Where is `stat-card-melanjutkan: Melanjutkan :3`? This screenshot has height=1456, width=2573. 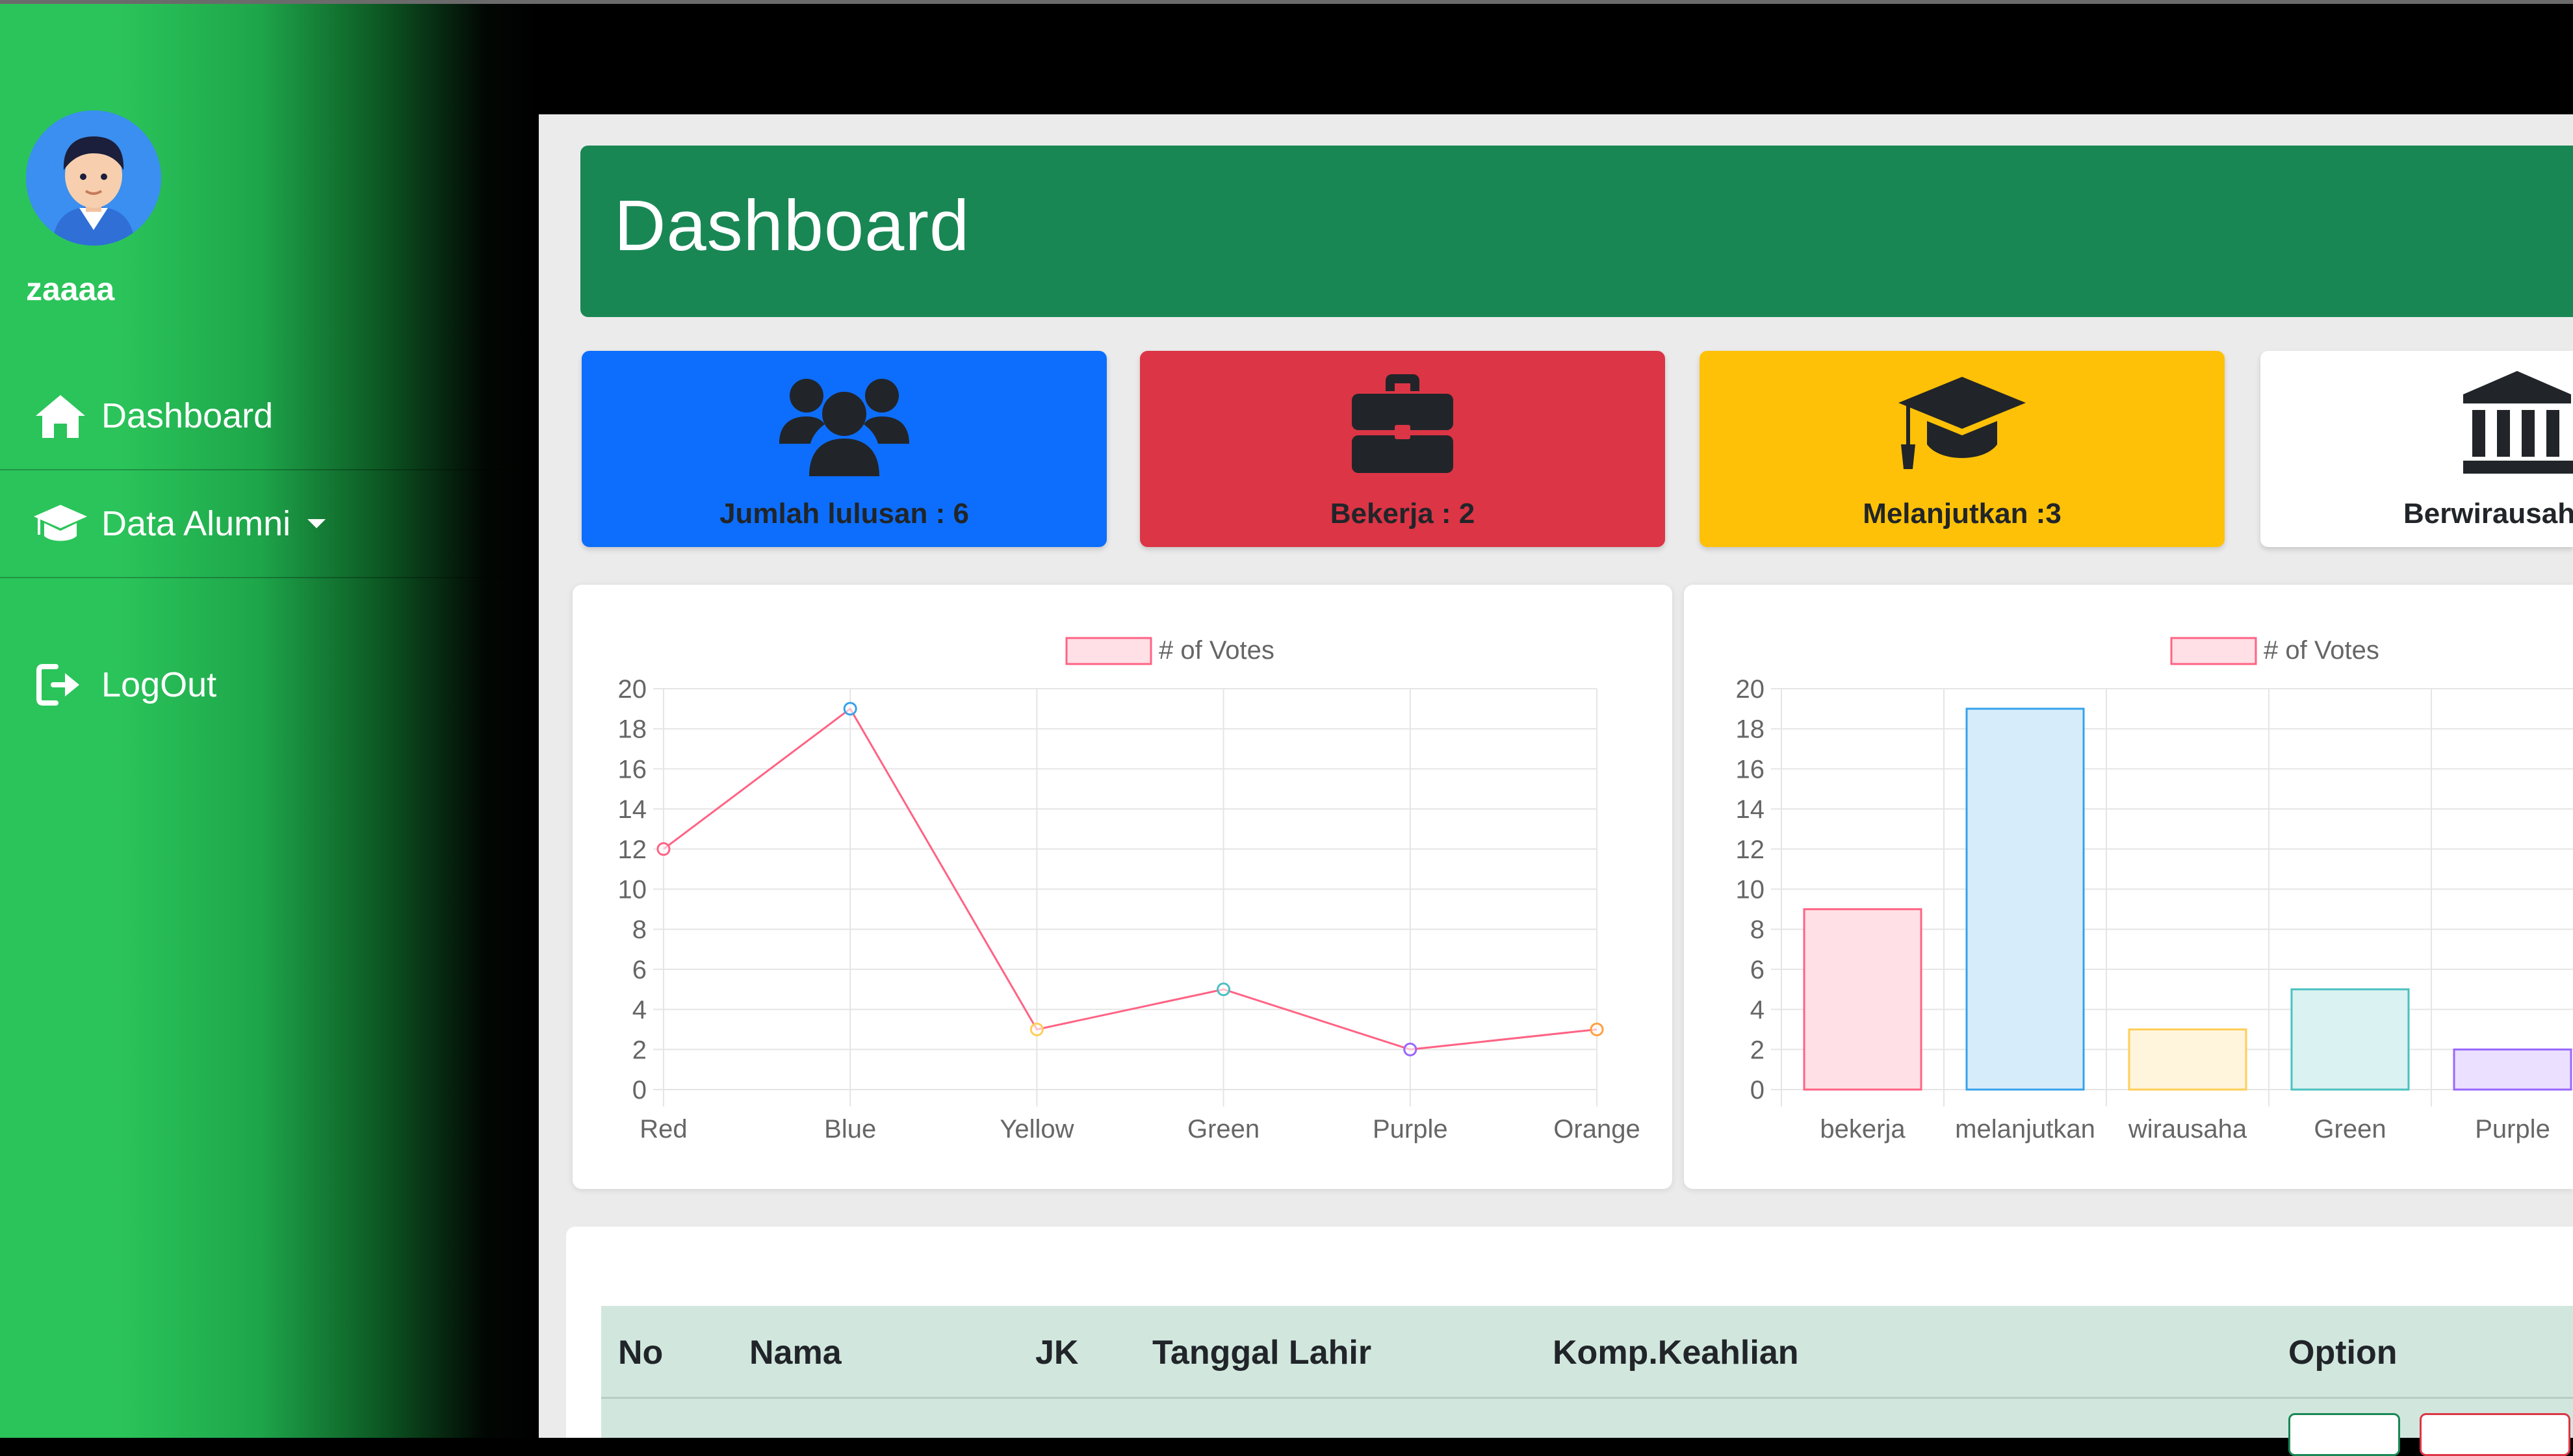 stat-card-melanjutkan: Melanjutkan :3 is located at coordinates (1963, 449).